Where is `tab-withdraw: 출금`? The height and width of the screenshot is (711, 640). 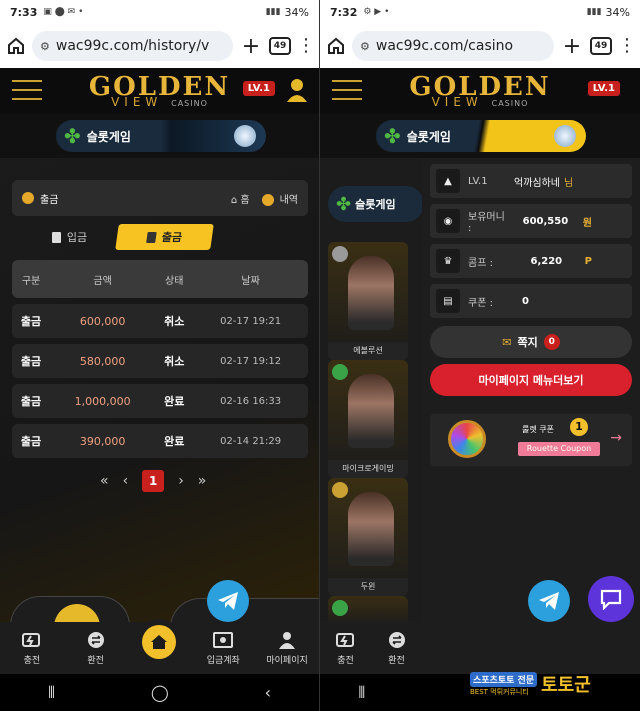 tab-withdraw: 출금 is located at coordinates (164, 237).